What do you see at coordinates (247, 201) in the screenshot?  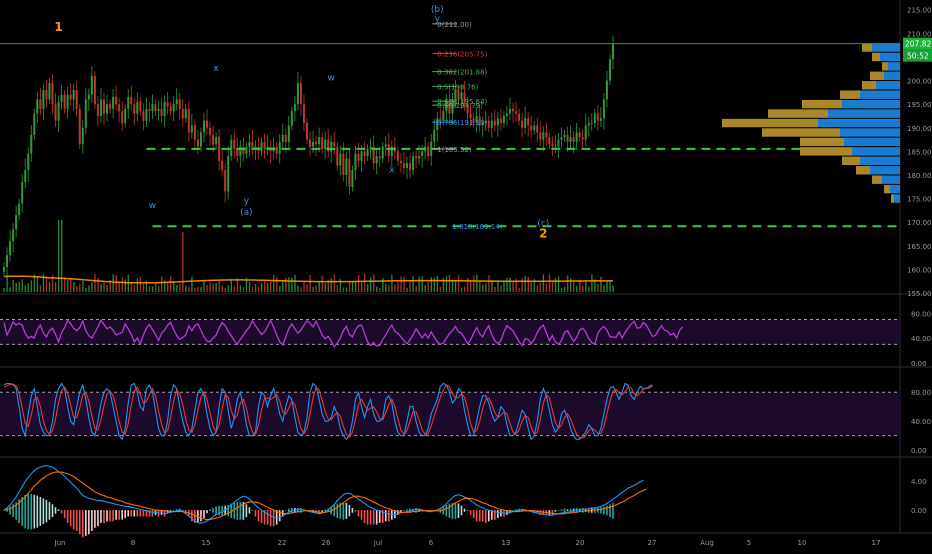 I see `wave-label: y` at bounding box center [247, 201].